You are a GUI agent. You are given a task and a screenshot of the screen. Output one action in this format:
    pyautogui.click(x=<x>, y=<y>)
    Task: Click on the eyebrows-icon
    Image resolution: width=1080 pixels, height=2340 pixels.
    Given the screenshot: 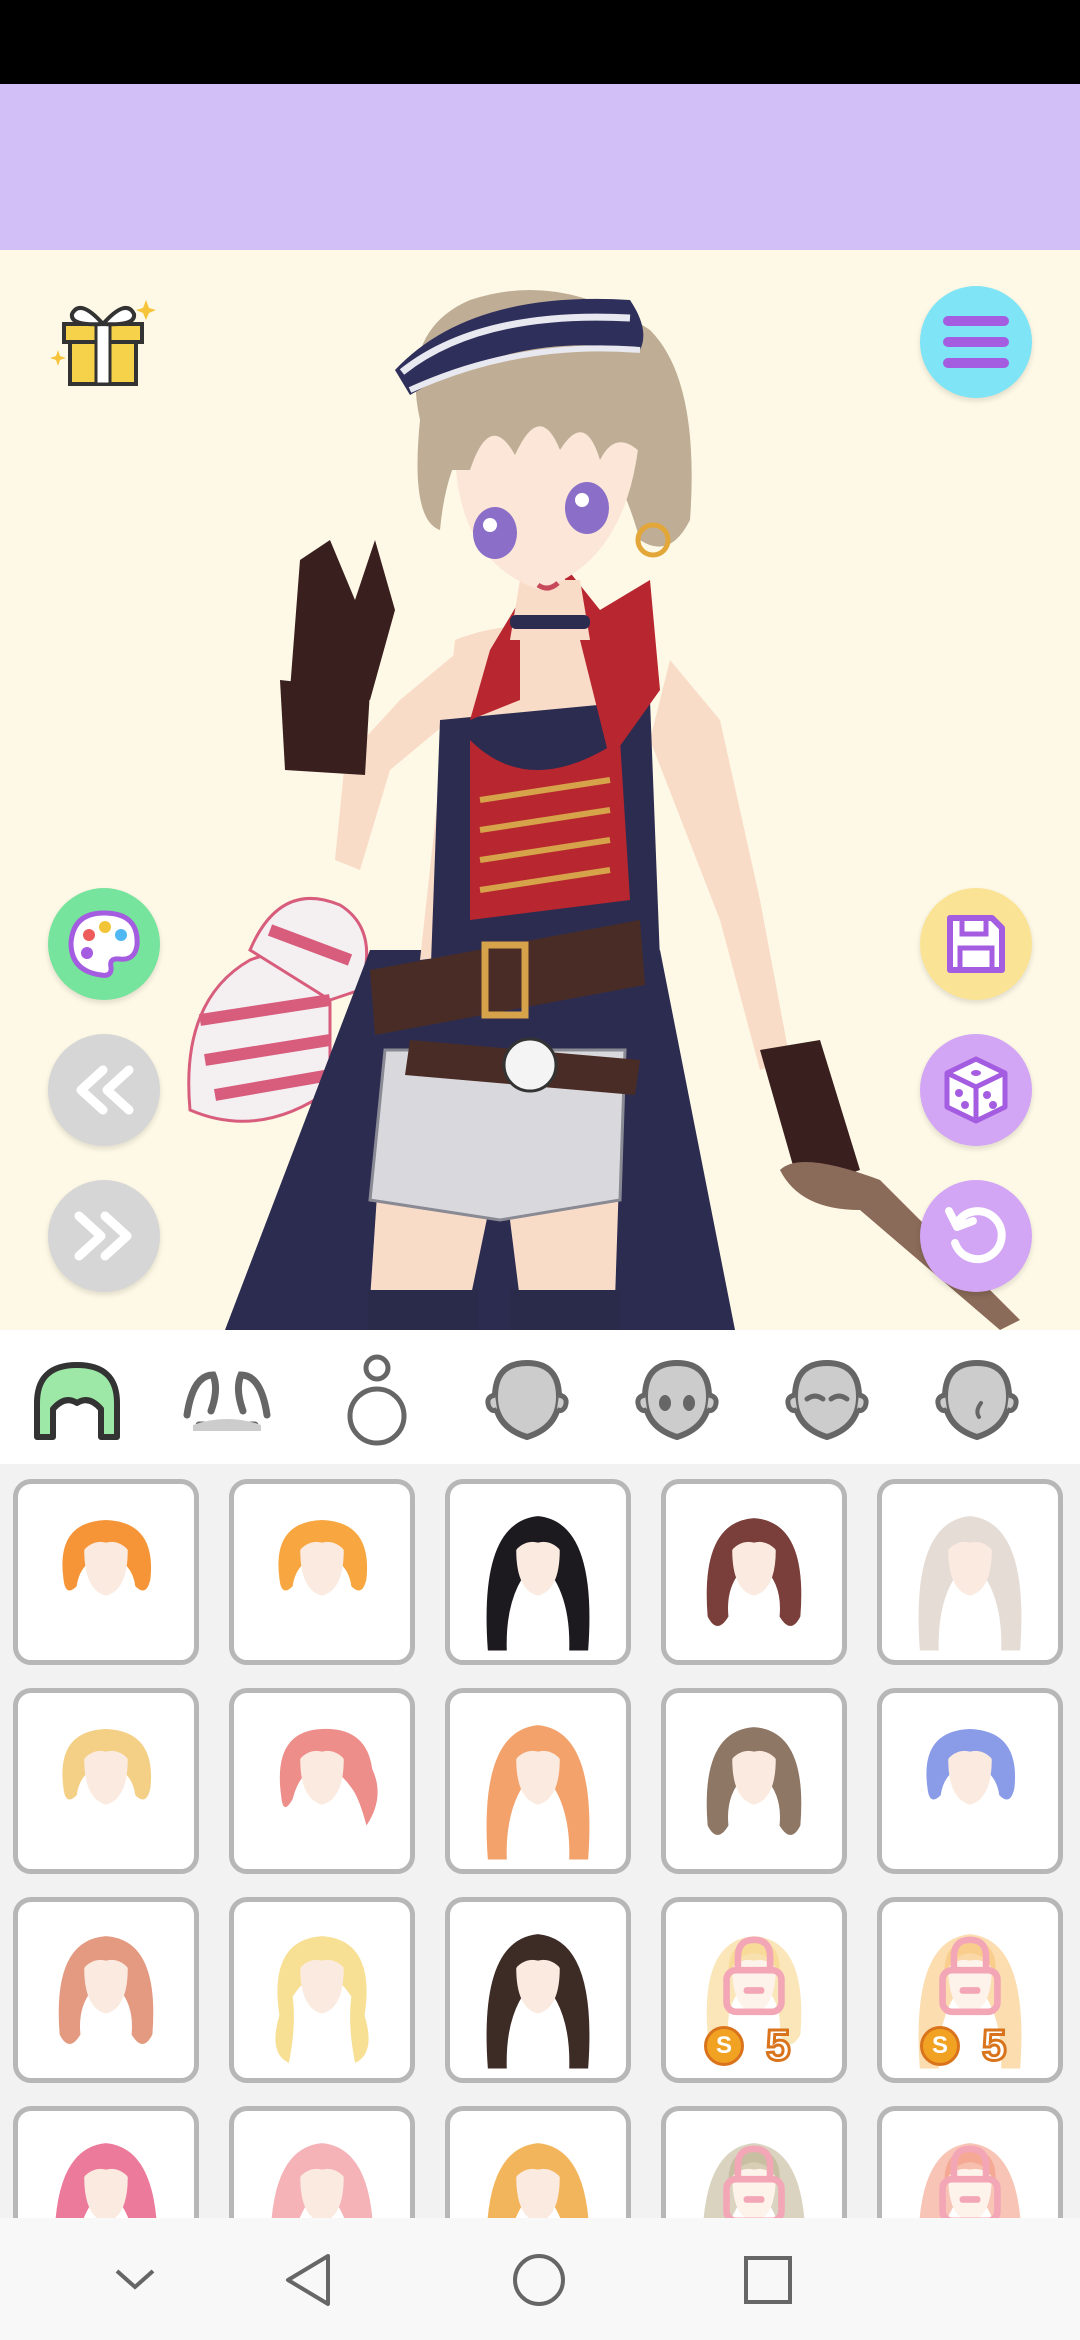 What is the action you would take?
    pyautogui.click(x=827, y=1400)
    